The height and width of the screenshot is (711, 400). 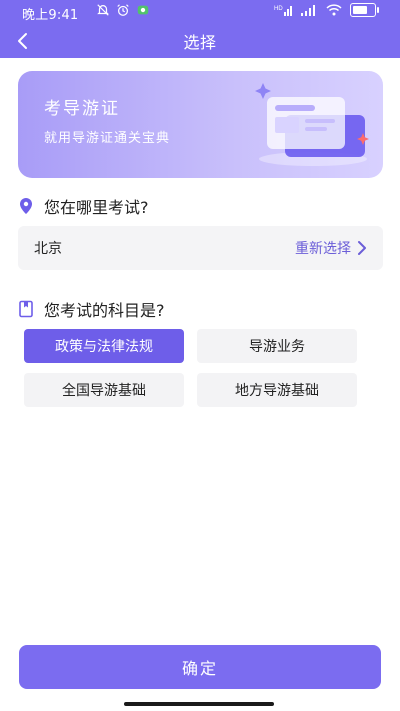 What do you see at coordinates (143, 10) in the screenshot?
I see `app-badge-icon` at bounding box center [143, 10].